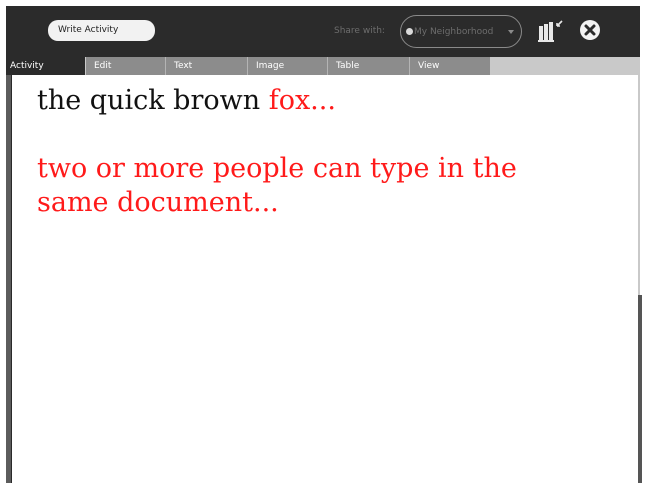 Image resolution: width=645 pixels, height=483 pixels. I want to click on tab-image: Image, so click(287, 66).